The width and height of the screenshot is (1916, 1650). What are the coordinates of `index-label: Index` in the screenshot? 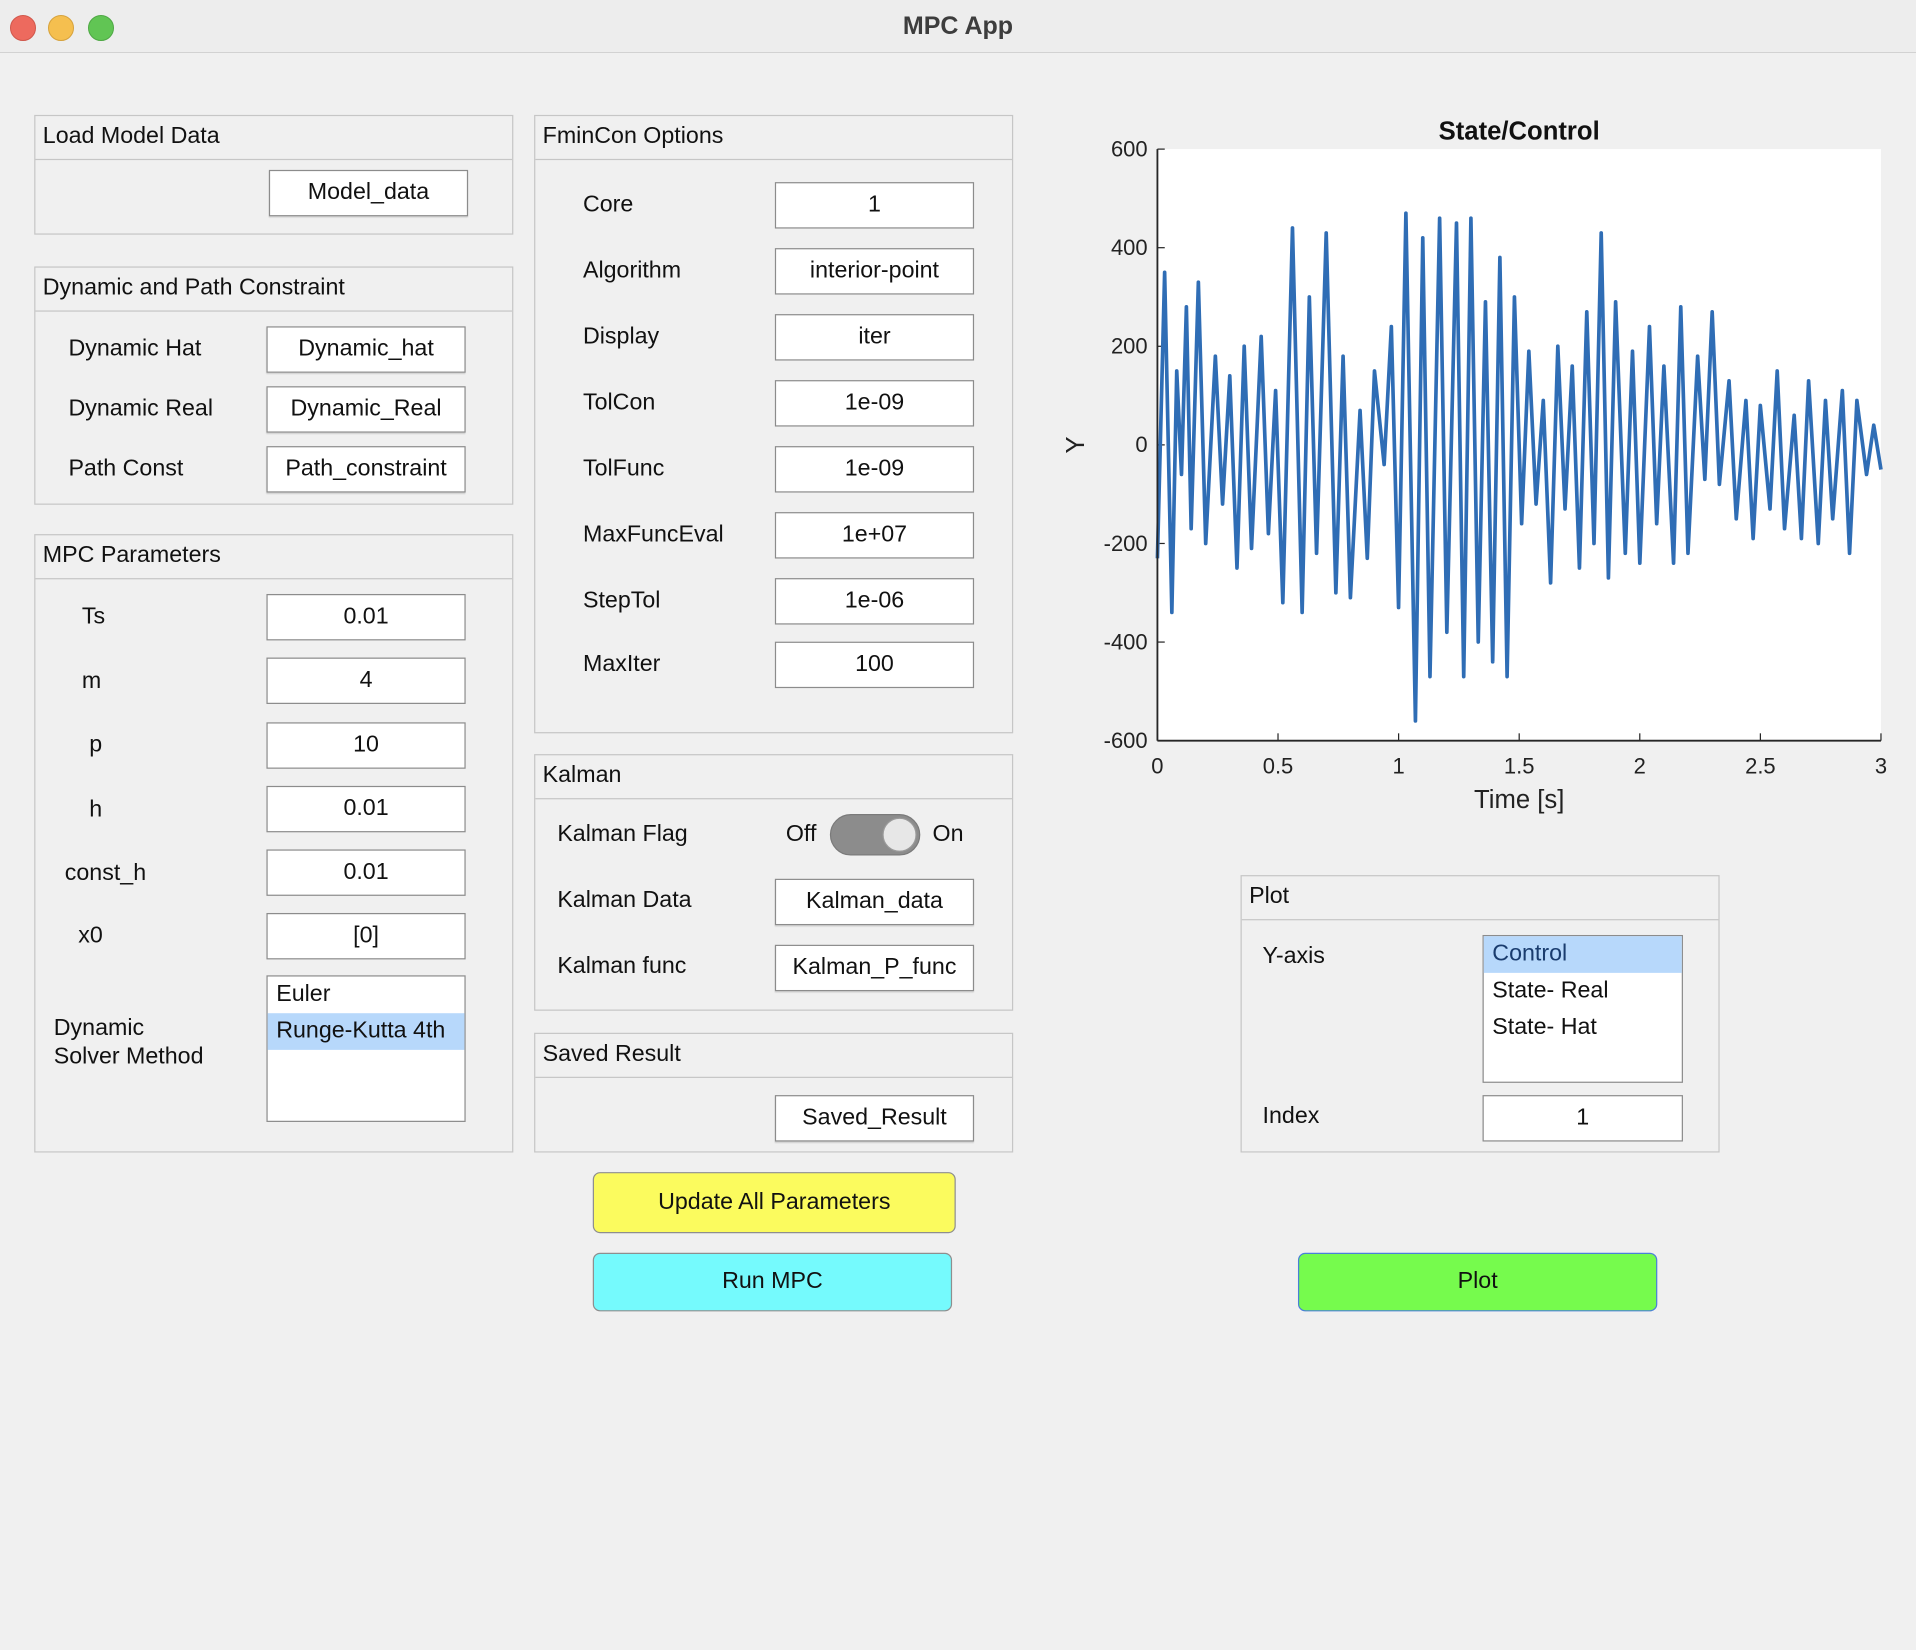 It's located at (1291, 1116).